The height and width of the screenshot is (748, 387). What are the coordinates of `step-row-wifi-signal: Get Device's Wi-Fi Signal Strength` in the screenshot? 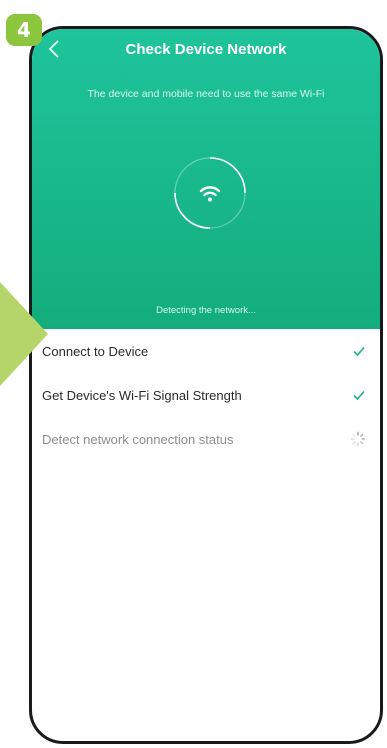 It's located at (206, 395).